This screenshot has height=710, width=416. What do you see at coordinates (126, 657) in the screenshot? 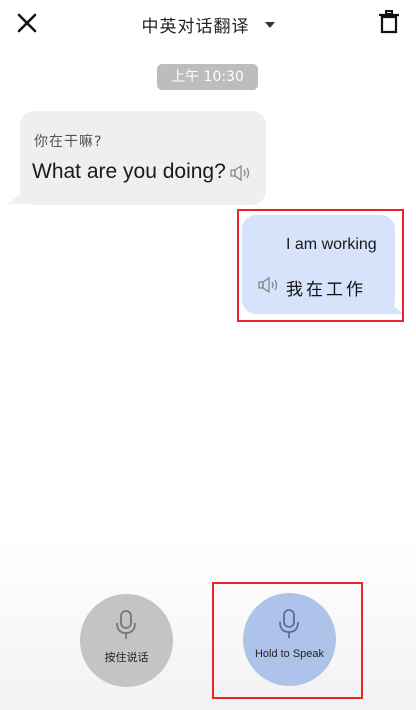
I see `chinese-speak-label: 按住说话` at bounding box center [126, 657].